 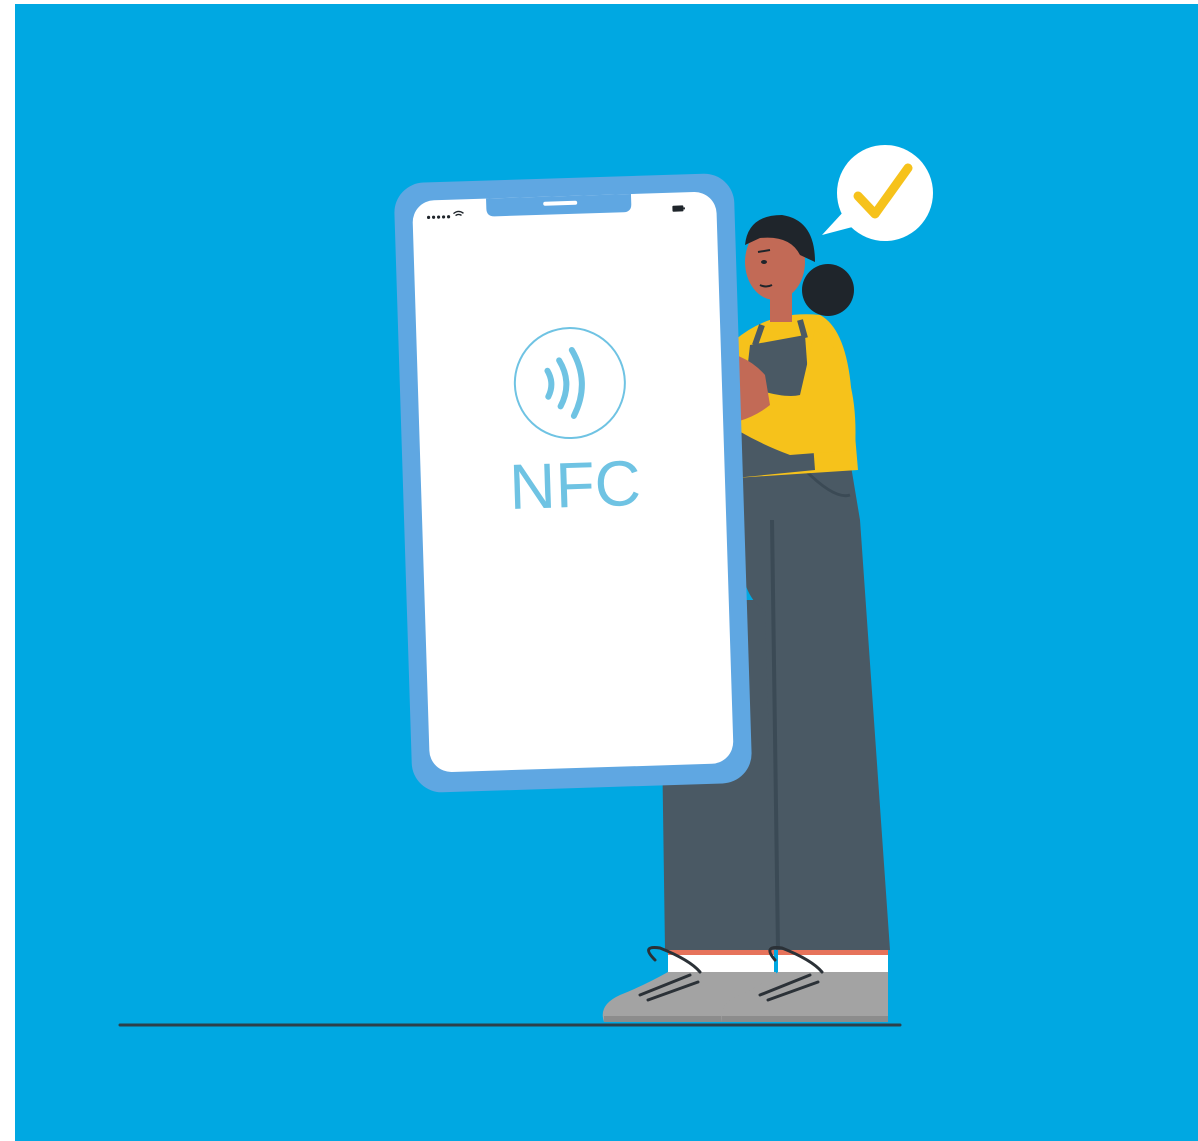 I want to click on nfc-label: NFC, so click(x=575, y=485).